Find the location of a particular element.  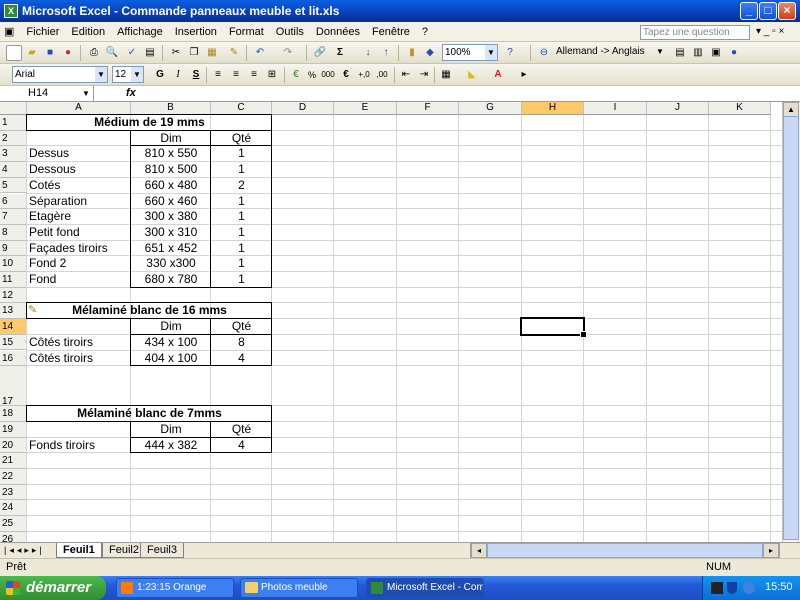

item-name: Cotés is located at coordinates (79, 186).